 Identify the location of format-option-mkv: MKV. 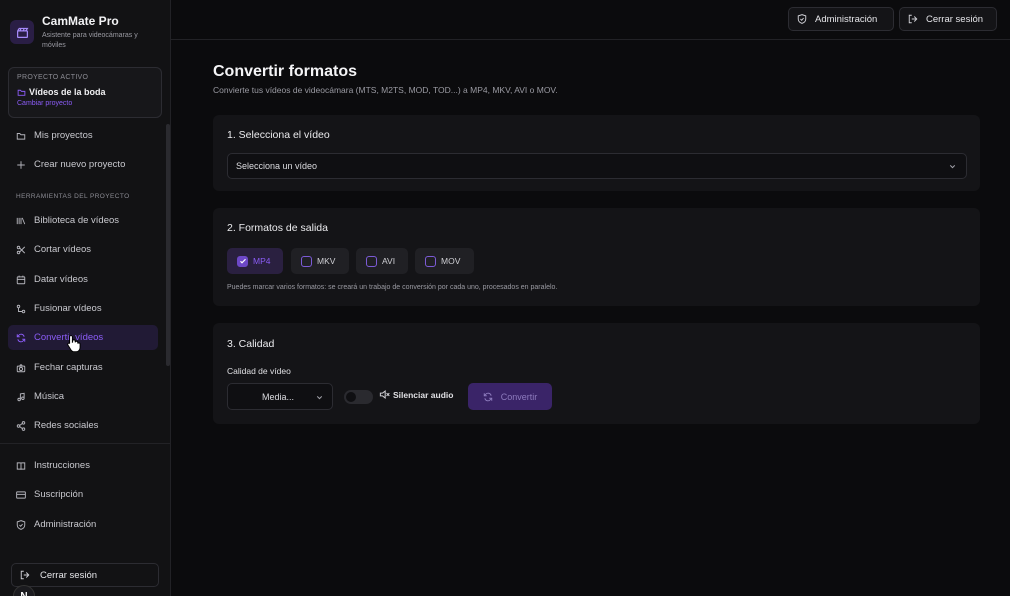
(320, 261).